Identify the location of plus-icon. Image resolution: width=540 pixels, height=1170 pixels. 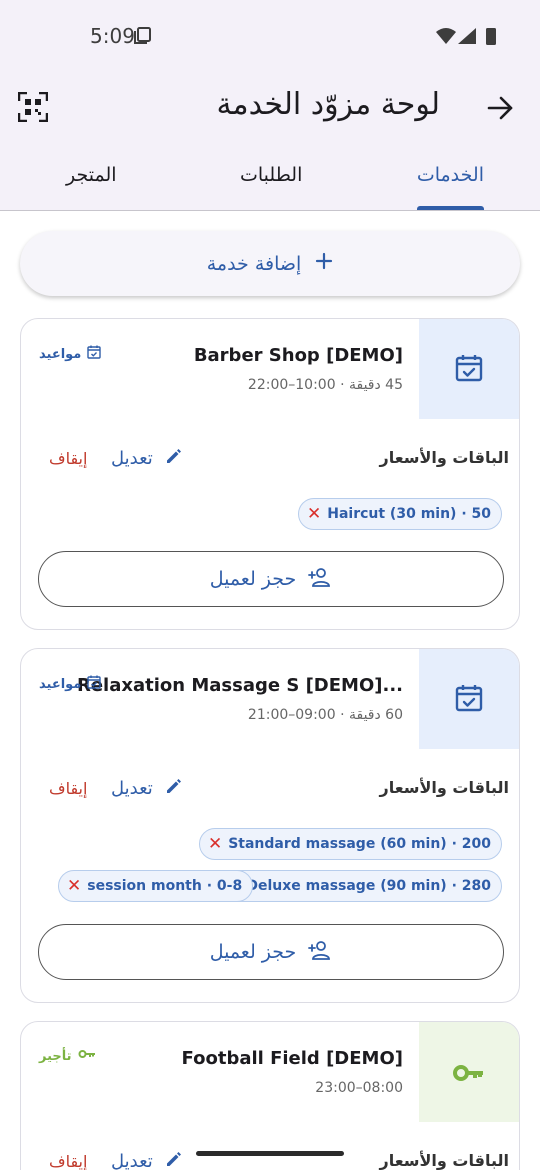
(324, 263).